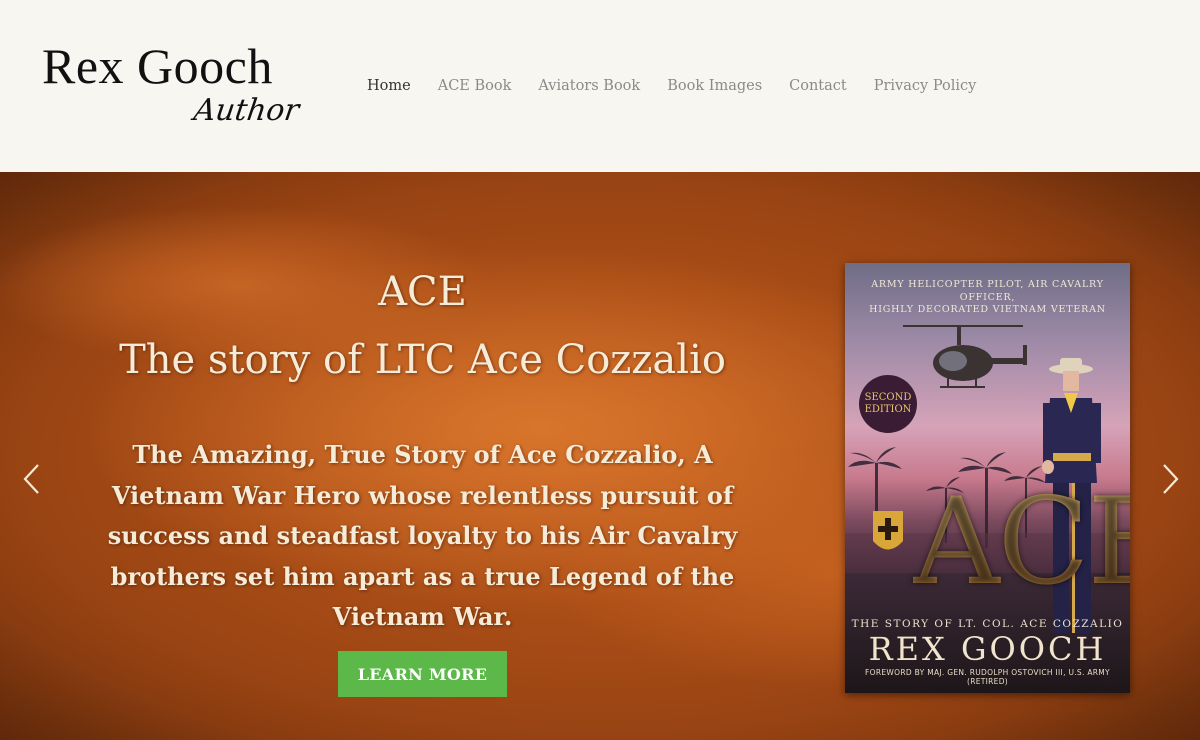  Describe the element at coordinates (422, 292) in the screenshot. I see `hero-title: ACE` at that location.